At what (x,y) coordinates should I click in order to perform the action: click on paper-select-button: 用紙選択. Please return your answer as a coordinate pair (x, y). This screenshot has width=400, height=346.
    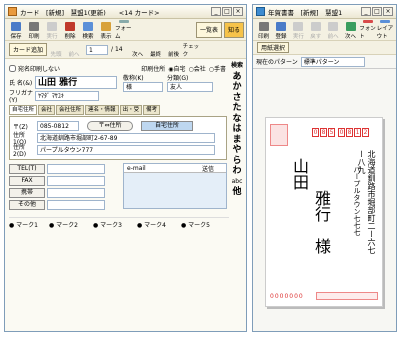
    Looking at the image, I should click on (273, 47).